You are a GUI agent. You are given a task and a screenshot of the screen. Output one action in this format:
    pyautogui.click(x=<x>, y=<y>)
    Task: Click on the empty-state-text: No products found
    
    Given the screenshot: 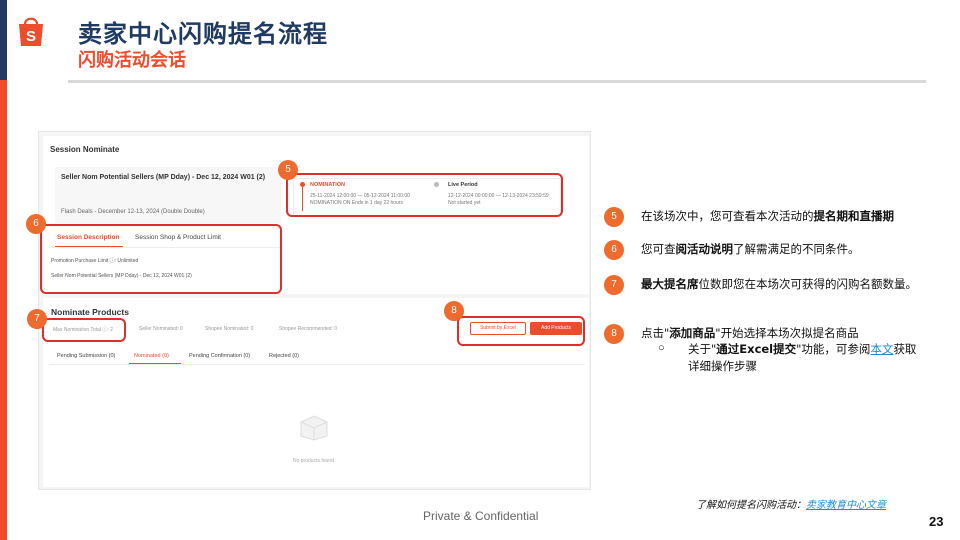 What is the action you would take?
    pyautogui.click(x=313, y=461)
    